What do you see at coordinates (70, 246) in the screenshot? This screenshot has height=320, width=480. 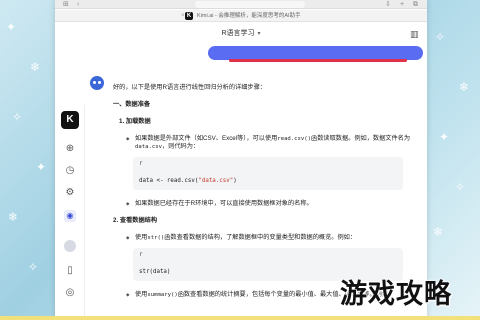 I see `profile-icon` at bounding box center [70, 246].